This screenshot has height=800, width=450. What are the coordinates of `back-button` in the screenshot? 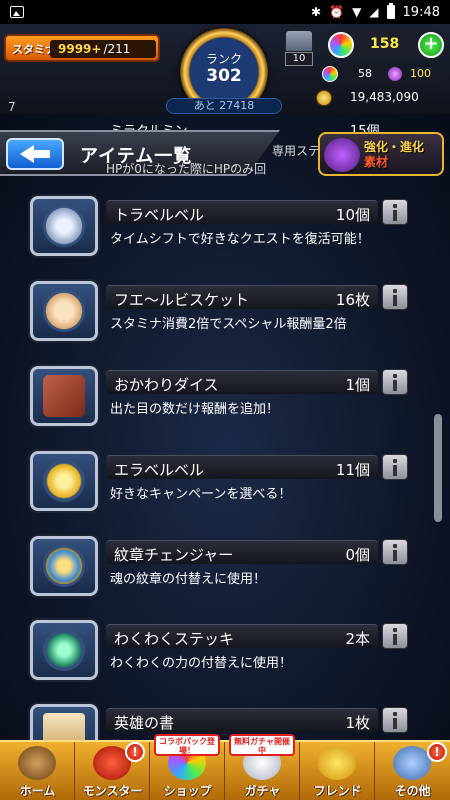 It's located at (35, 154).